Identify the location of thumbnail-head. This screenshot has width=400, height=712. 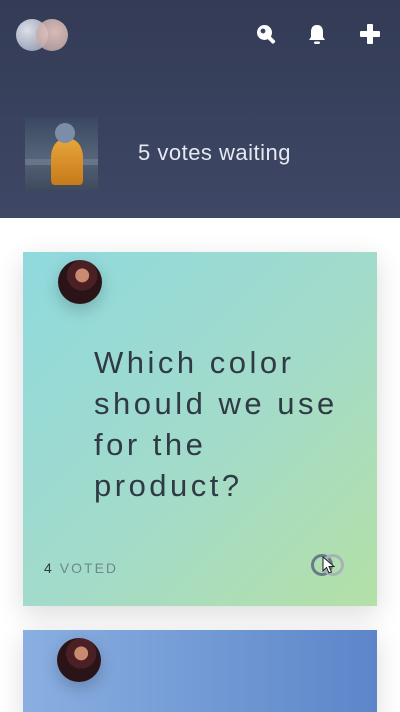
(65, 133).